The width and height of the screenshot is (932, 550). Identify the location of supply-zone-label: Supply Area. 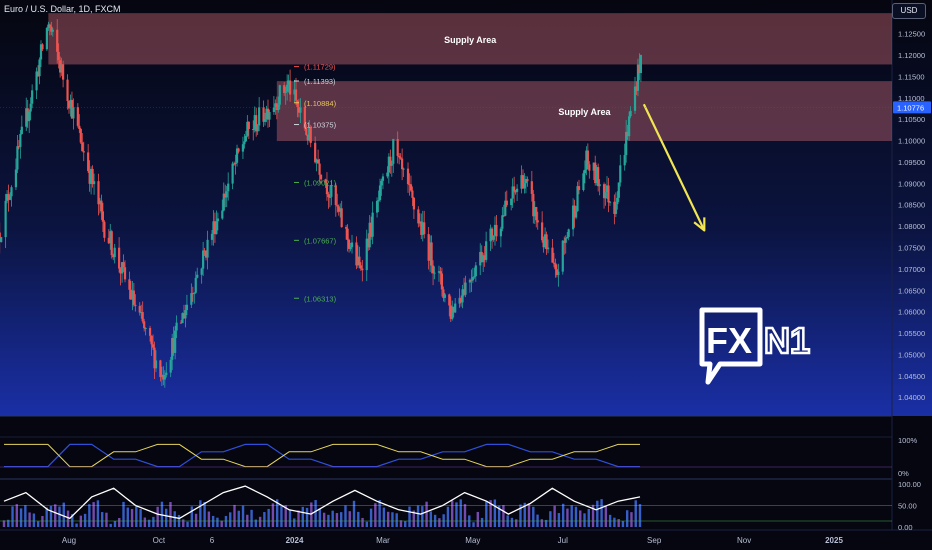
(584, 112).